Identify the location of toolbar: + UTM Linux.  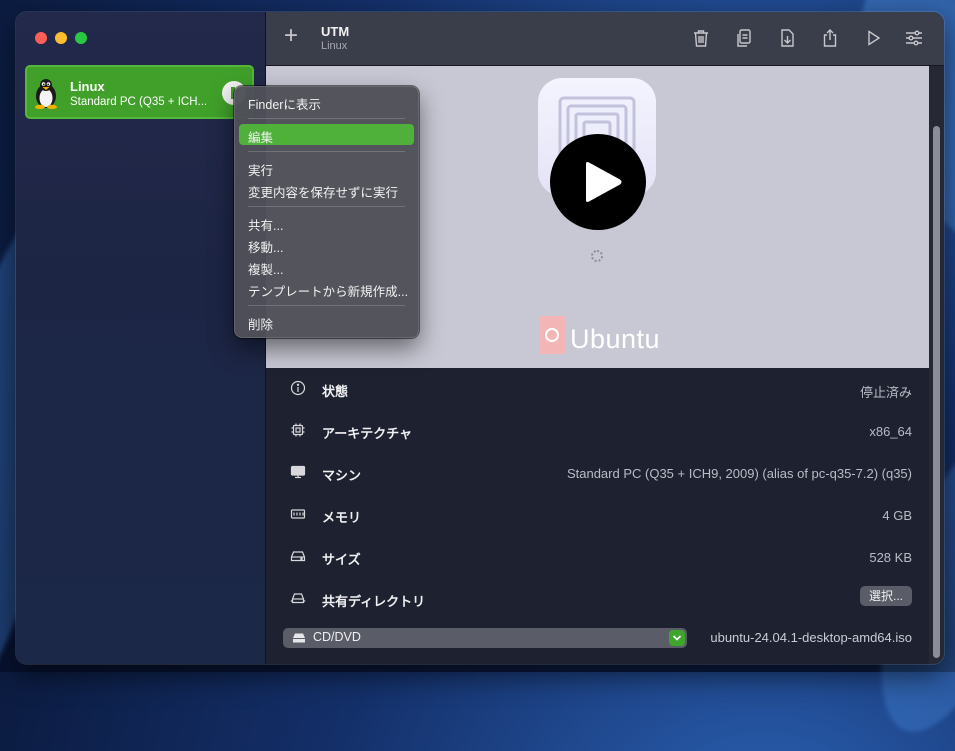
(605, 39).